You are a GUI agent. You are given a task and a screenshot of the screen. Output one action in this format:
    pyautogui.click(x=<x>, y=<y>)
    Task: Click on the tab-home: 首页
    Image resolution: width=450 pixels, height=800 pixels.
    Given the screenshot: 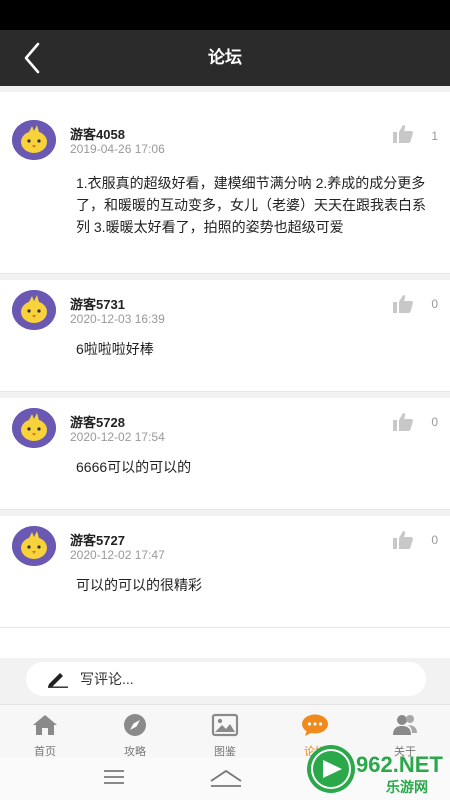 What is the action you would take?
    pyautogui.click(x=45, y=731)
    